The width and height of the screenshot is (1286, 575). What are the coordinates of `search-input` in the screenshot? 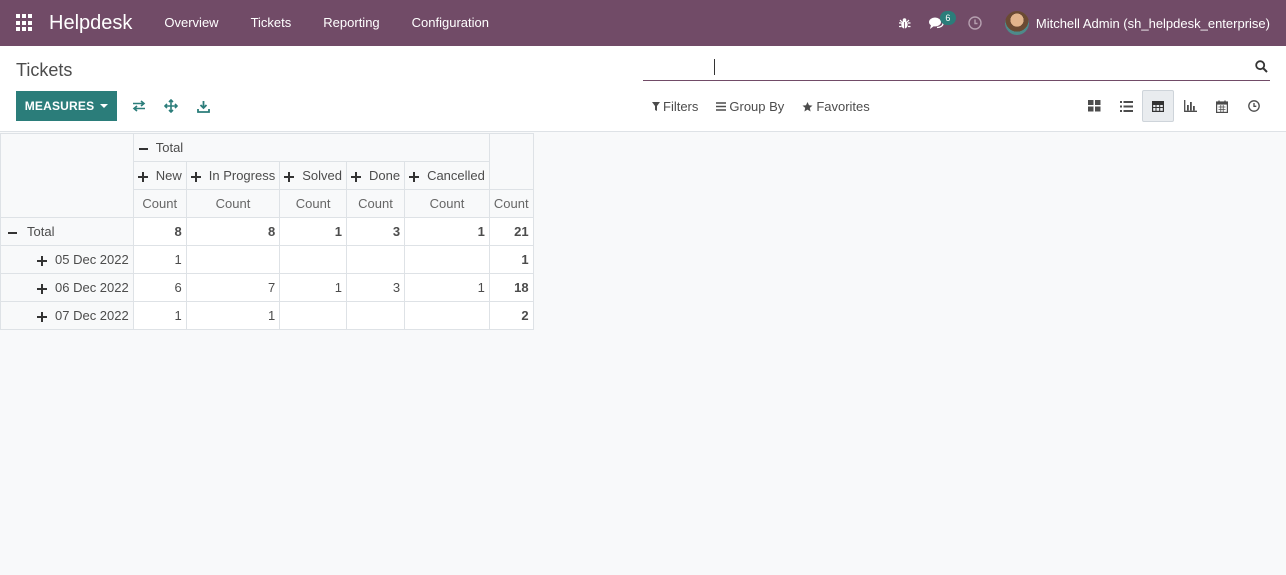 It's located at (943, 67).